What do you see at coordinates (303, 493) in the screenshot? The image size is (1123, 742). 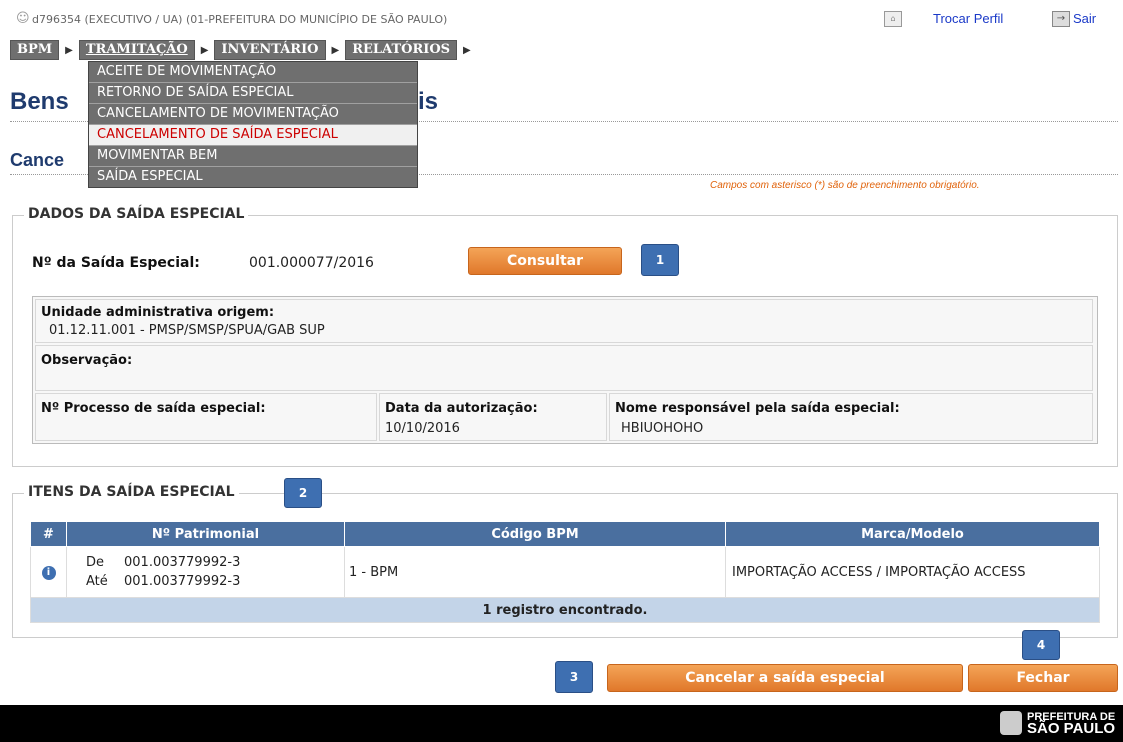 I see `step-badge-2: 2` at bounding box center [303, 493].